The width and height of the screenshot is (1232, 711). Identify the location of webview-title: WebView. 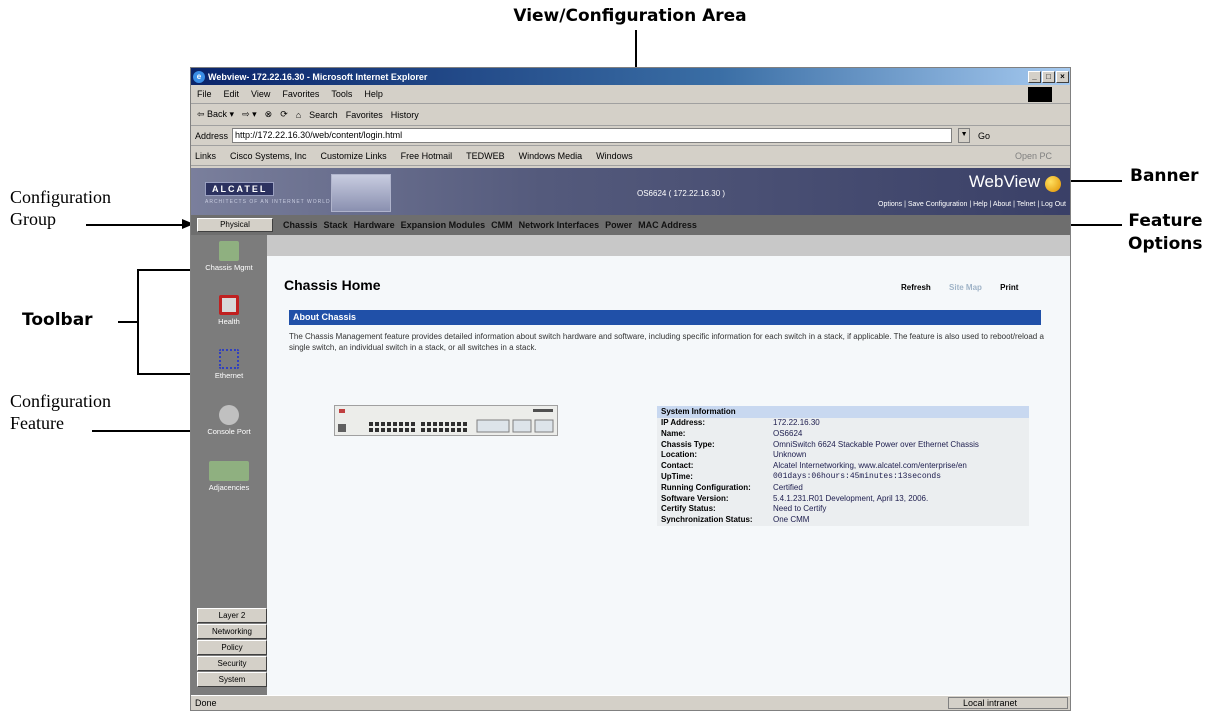
(1004, 181).